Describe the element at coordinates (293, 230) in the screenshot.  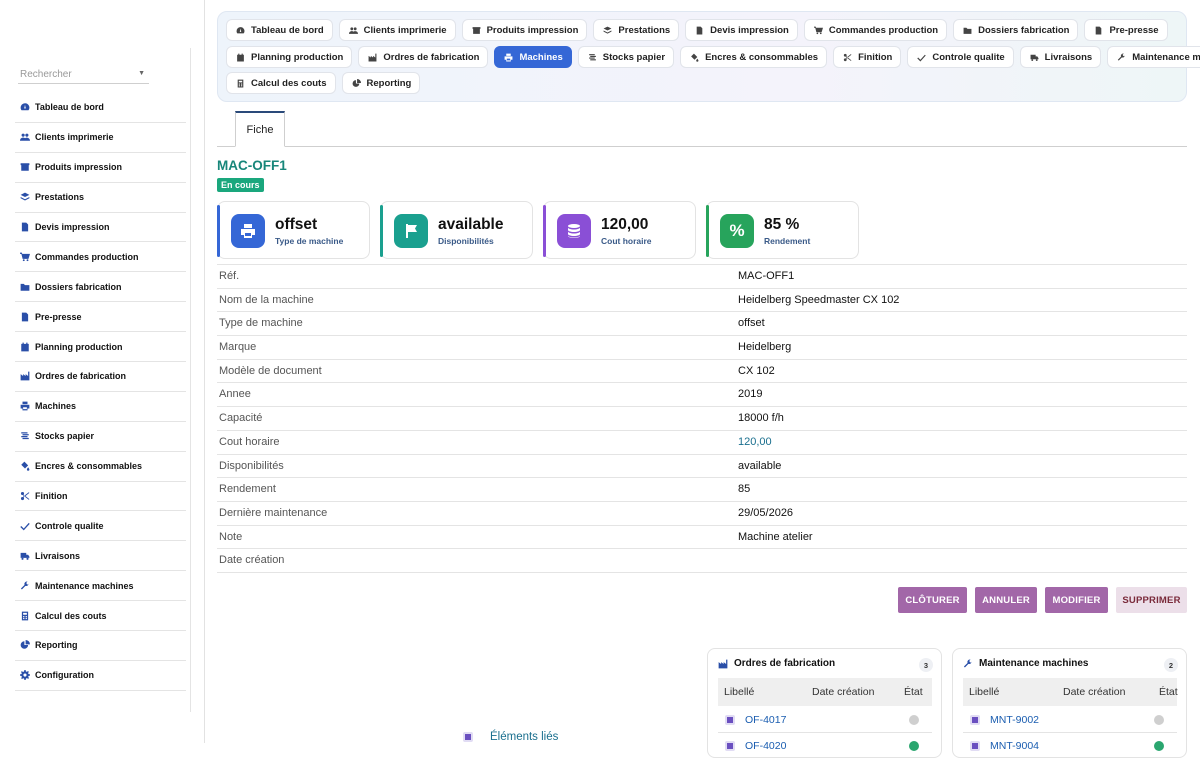
I see `kpi-card: offset Type de machine` at that location.